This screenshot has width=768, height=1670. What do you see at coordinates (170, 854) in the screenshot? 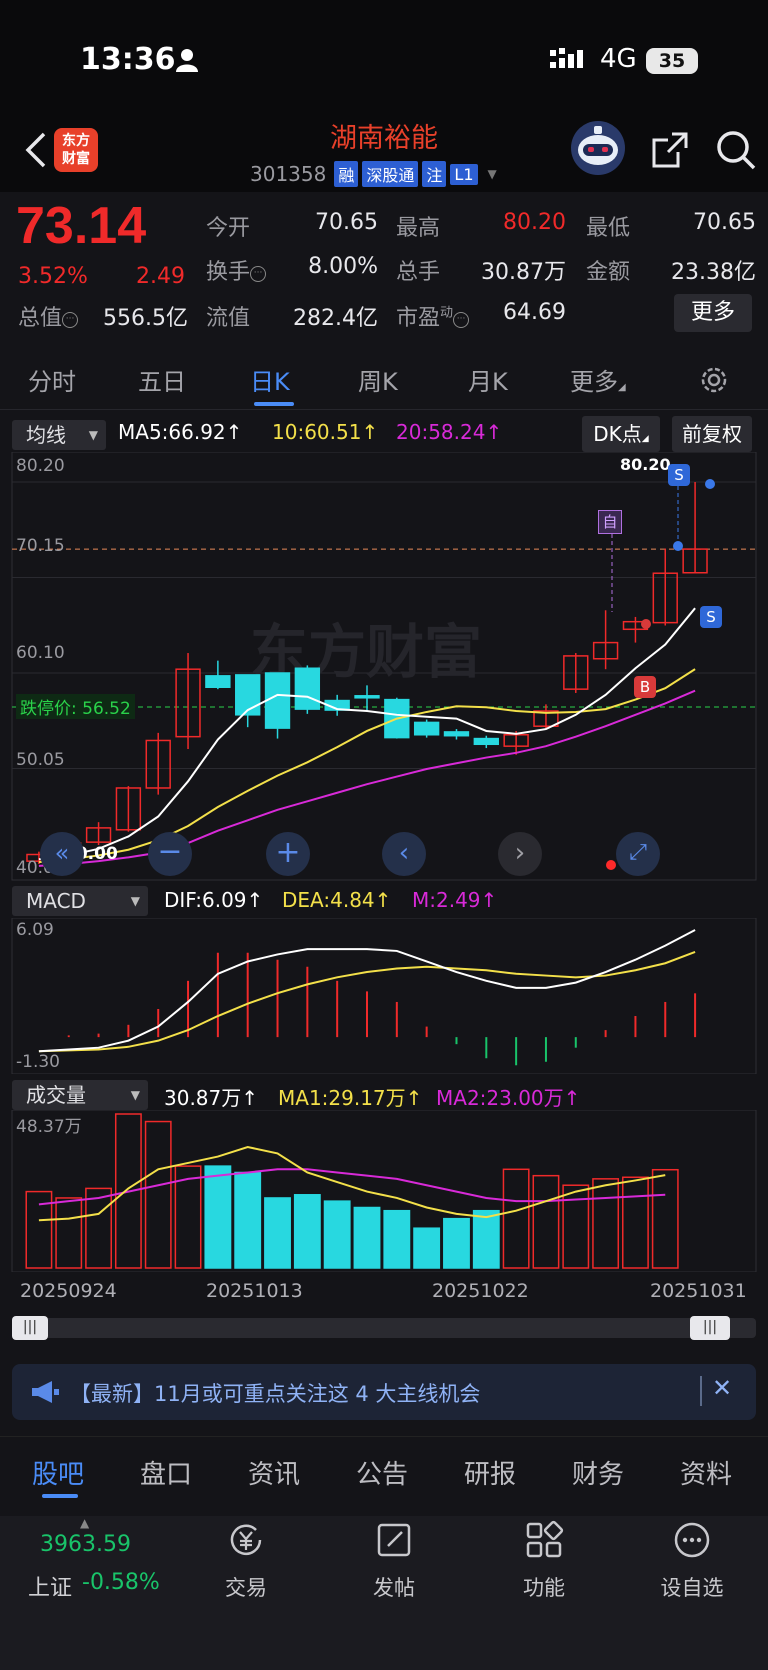
I see `zoom-out-button: −` at bounding box center [170, 854].